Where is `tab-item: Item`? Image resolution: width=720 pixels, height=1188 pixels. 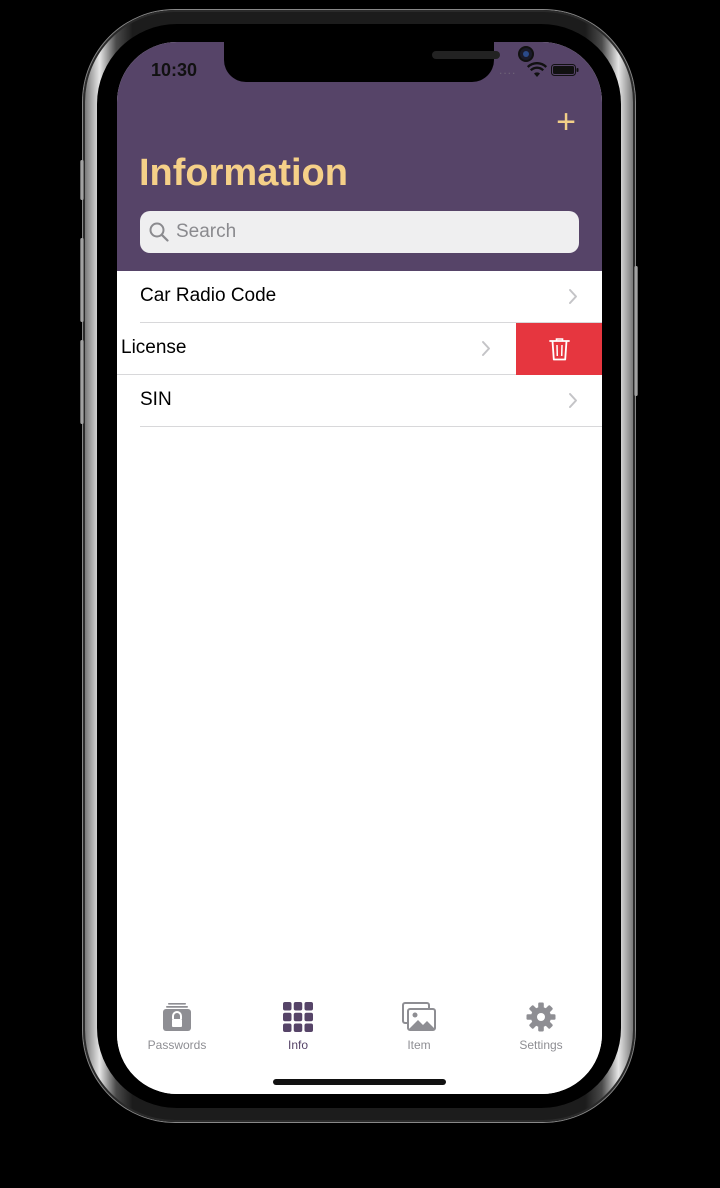
tab-item: Item is located at coordinates (419, 1022).